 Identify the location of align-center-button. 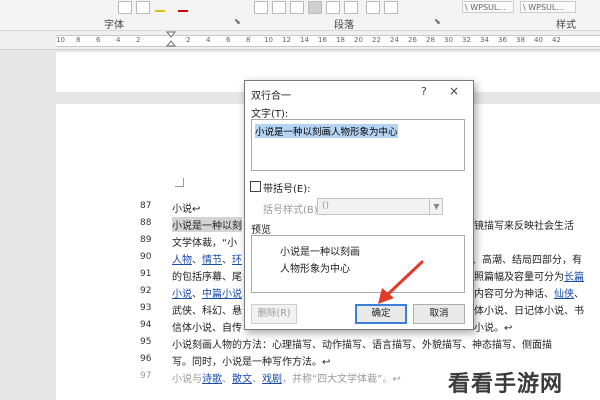
(279, 7).